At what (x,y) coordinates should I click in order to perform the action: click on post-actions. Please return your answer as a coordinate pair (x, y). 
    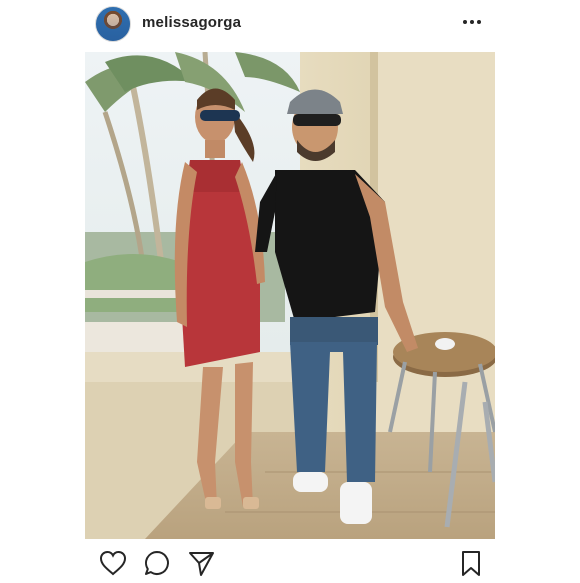
    Looking at the image, I should click on (290, 564).